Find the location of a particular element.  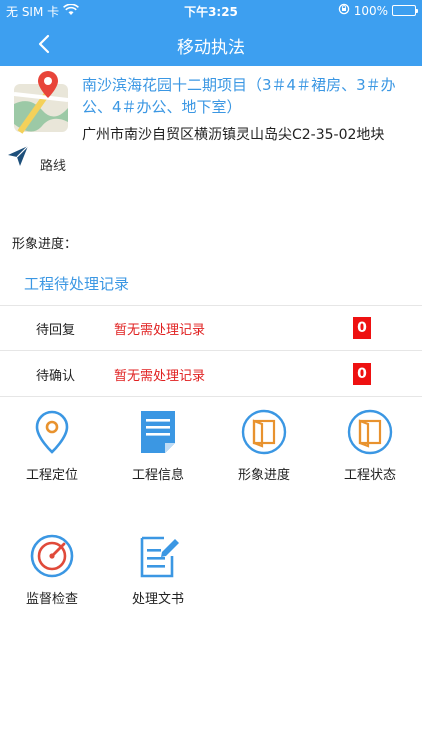

battery-icon is located at coordinates (405, 10).